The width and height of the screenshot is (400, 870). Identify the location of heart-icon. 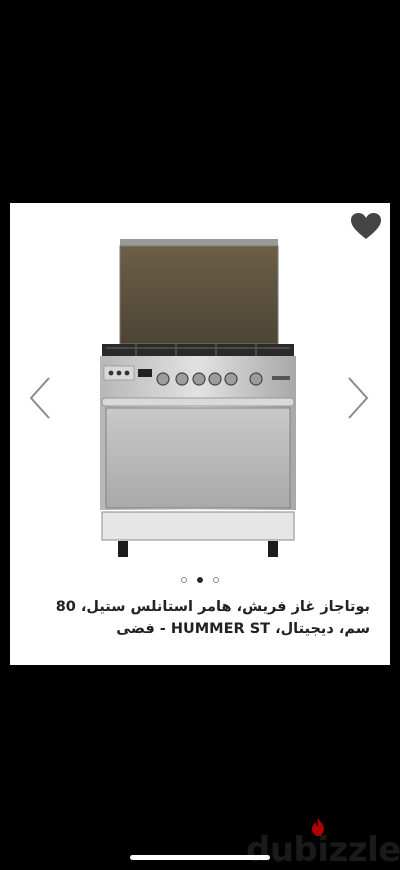
(366, 226).